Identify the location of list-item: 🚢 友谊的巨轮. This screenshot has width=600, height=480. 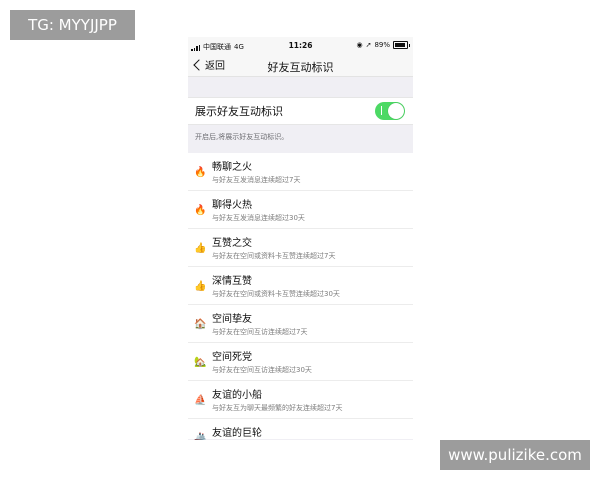
(300, 429).